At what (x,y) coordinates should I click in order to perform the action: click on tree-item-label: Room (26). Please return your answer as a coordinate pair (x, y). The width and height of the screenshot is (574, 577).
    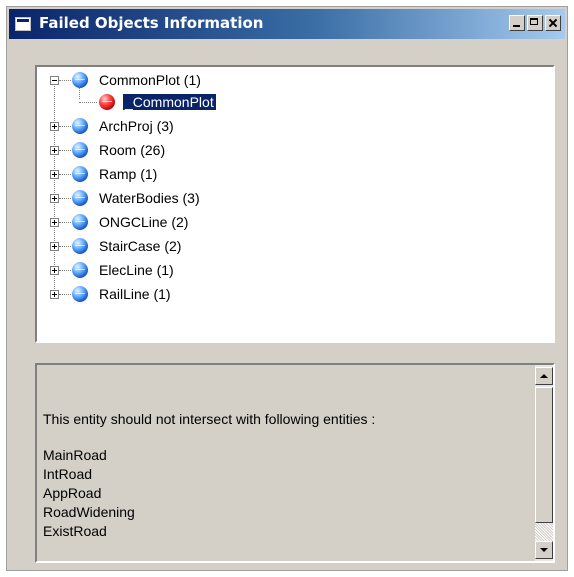
    Looking at the image, I should click on (132, 150).